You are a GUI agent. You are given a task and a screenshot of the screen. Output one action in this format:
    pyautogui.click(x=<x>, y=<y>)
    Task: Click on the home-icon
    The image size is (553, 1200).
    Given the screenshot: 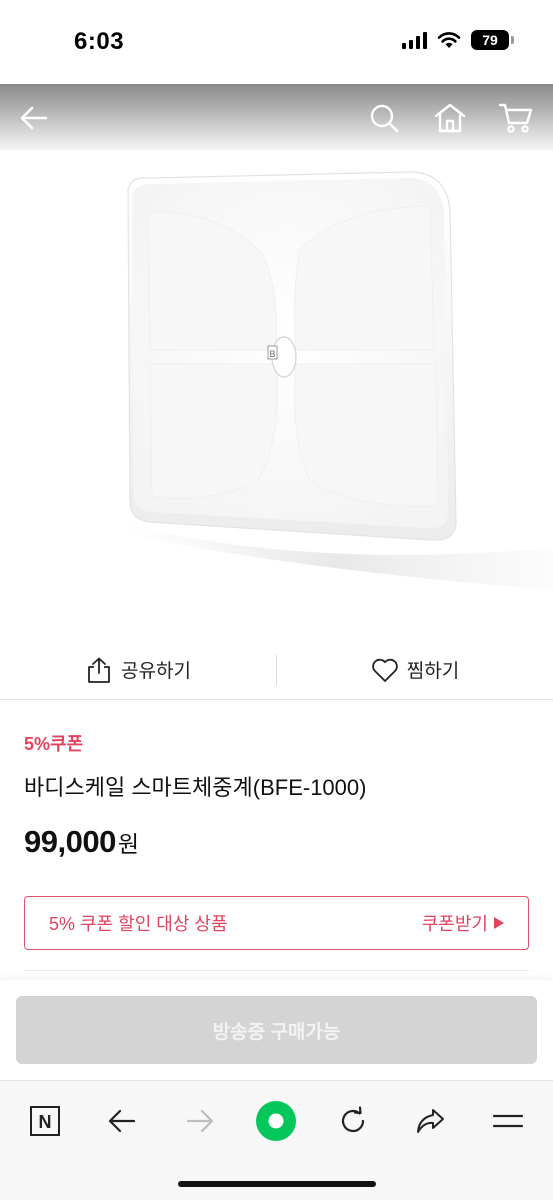 What is the action you would take?
    pyautogui.click(x=450, y=118)
    